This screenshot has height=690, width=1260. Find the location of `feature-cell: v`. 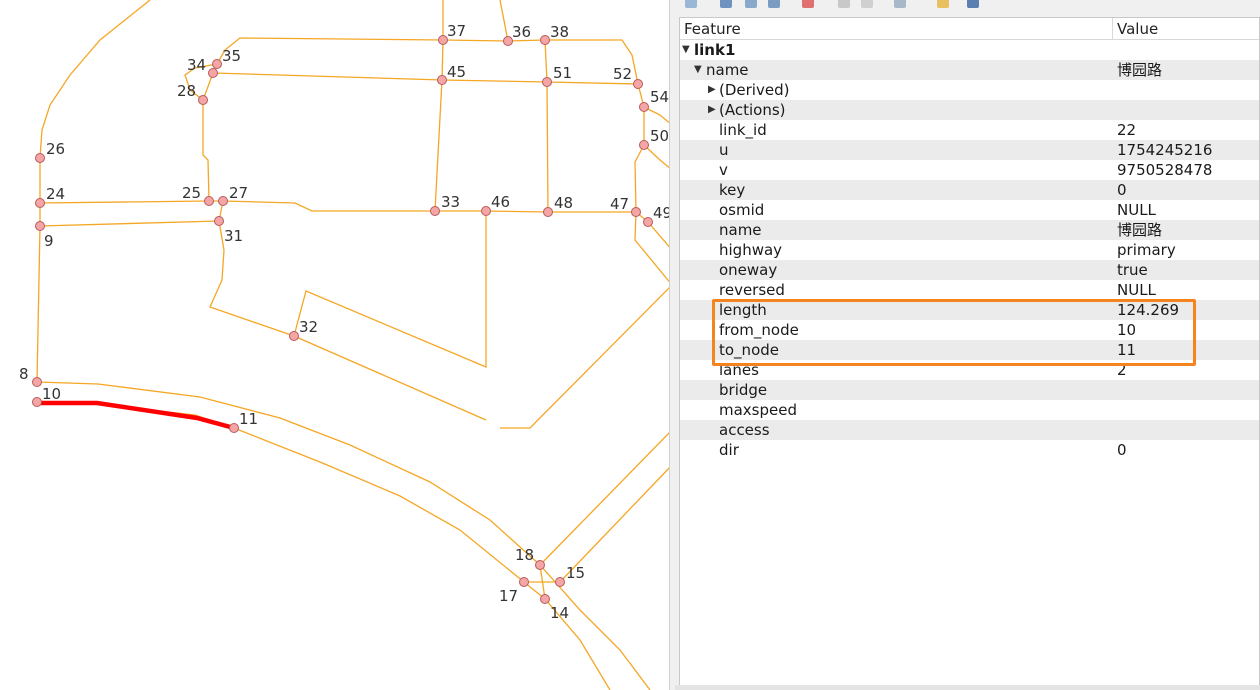

feature-cell: v is located at coordinates (723, 170).